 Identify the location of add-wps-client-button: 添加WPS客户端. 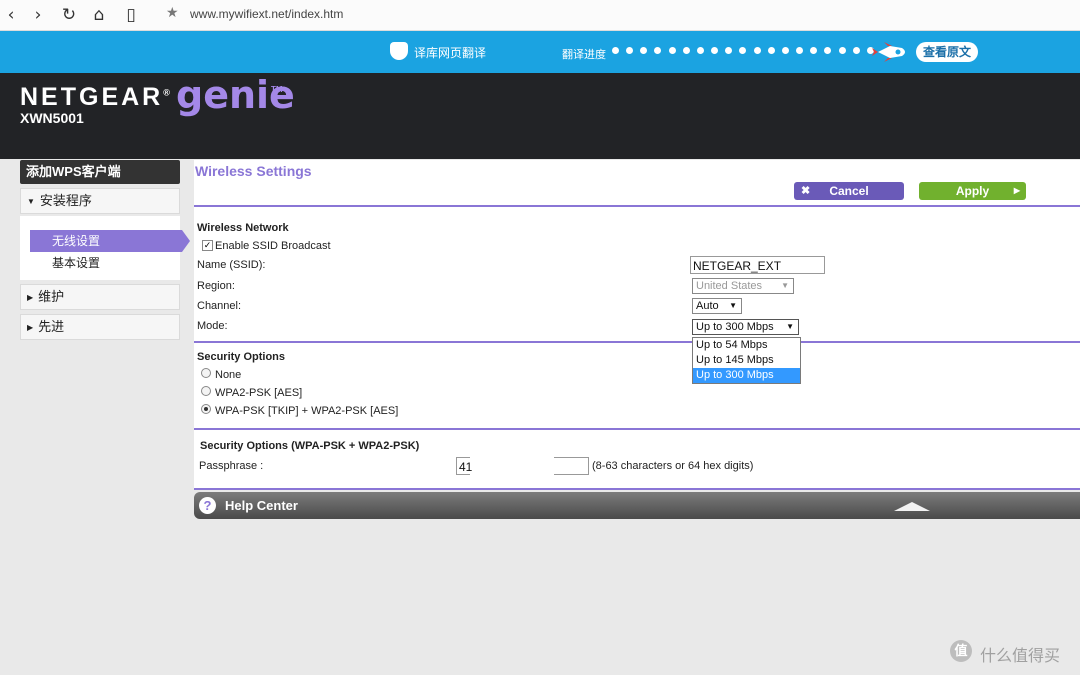
(100, 172).